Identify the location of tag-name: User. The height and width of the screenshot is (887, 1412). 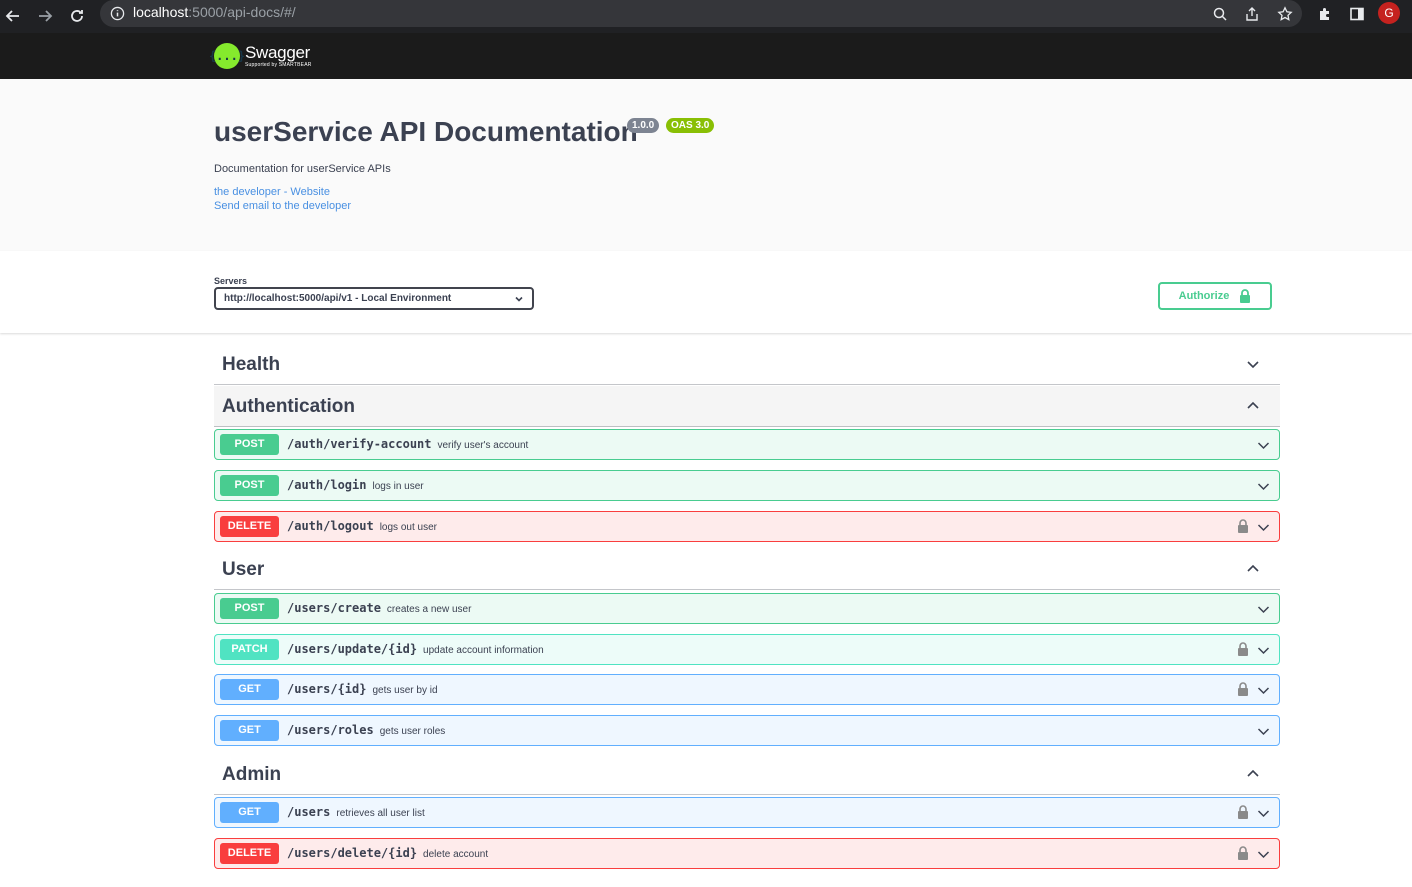
(243, 569).